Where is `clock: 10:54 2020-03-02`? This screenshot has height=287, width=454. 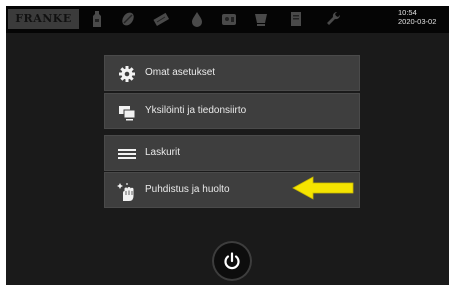
clock: 10:54 2020-03-02 is located at coordinates (417, 17).